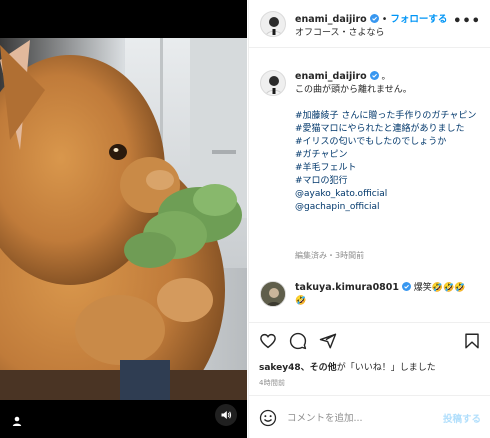  Describe the element at coordinates (386, 368) in the screenshot. I see `likes-suffix: が「いいね！」しました` at that location.